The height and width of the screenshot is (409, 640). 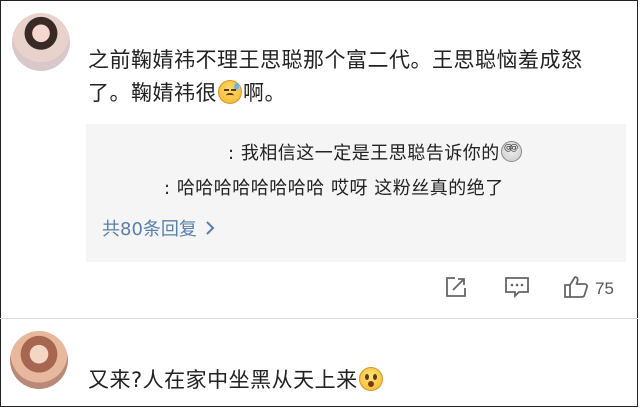 I want to click on view-all-replies-link: 共80条回复, so click(x=158, y=230).